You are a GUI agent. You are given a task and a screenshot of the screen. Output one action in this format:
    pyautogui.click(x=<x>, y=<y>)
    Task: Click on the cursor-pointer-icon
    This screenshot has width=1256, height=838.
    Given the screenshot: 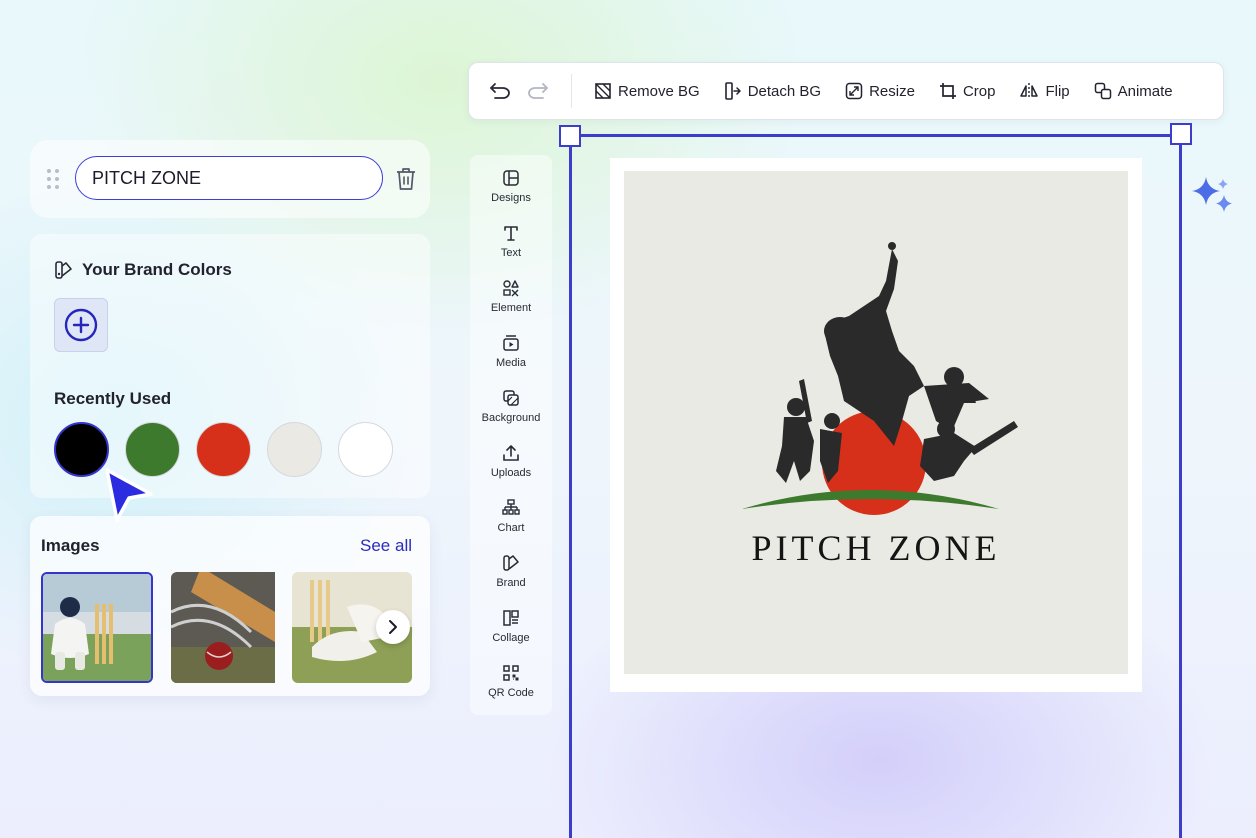 What is the action you would take?
    pyautogui.click(x=129, y=495)
    